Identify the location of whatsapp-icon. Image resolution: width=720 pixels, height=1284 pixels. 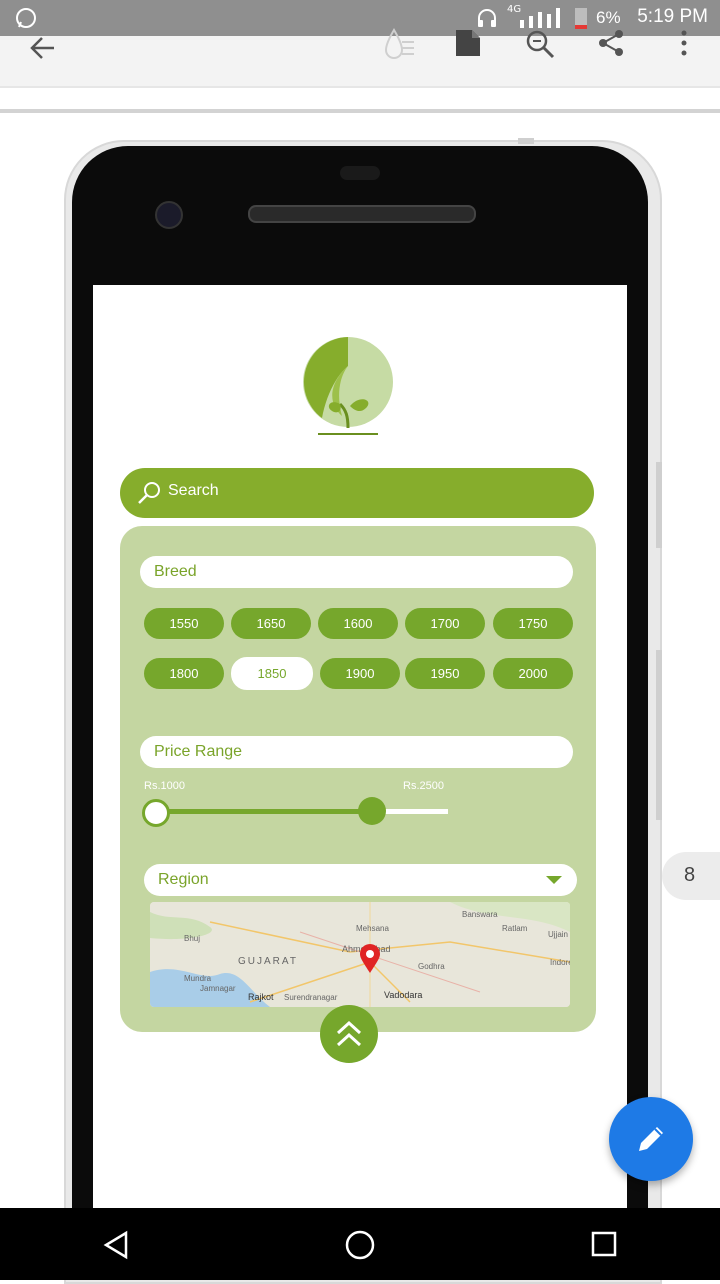
(26, 18).